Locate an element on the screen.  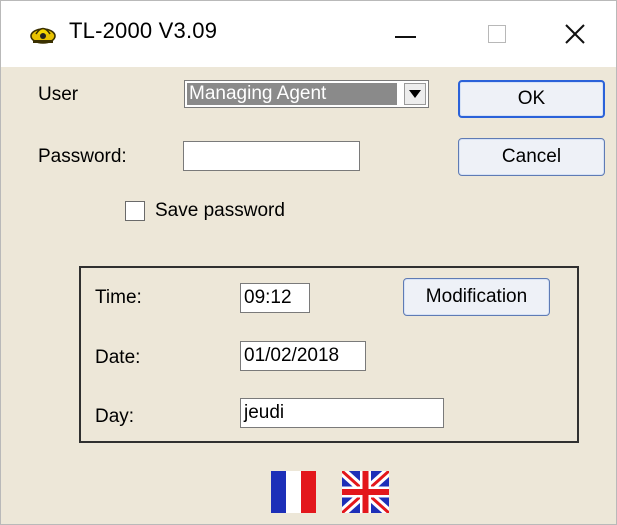
time-label: Time: is located at coordinates (118, 297).